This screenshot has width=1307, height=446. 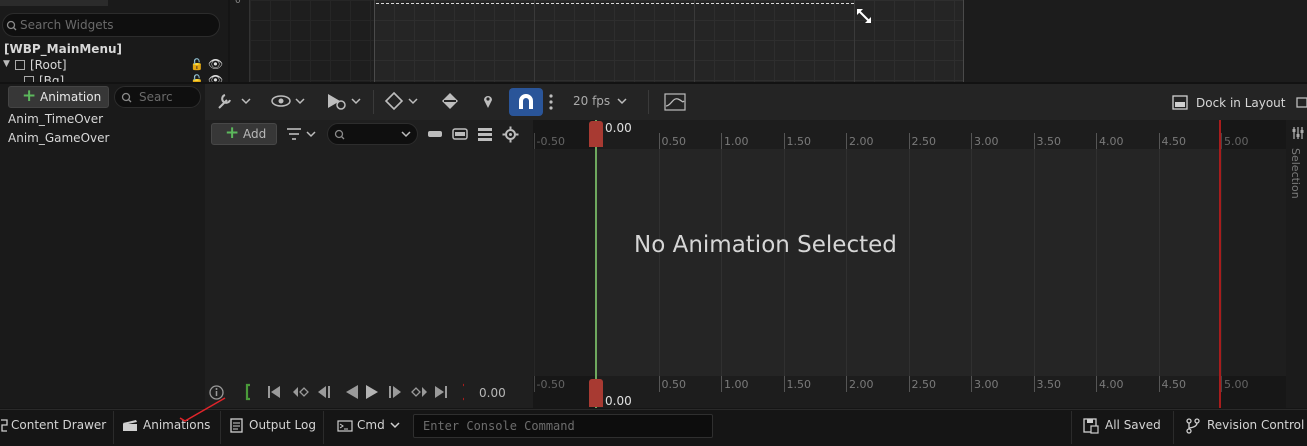 I want to click on tree-item-root: ▼ [Root] 🔓 👁, so click(x=113, y=65).